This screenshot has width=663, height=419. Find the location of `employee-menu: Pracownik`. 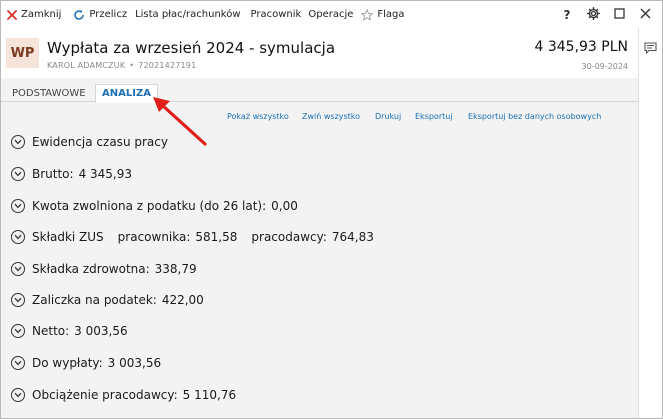

employee-menu: Pracownik is located at coordinates (275, 14).